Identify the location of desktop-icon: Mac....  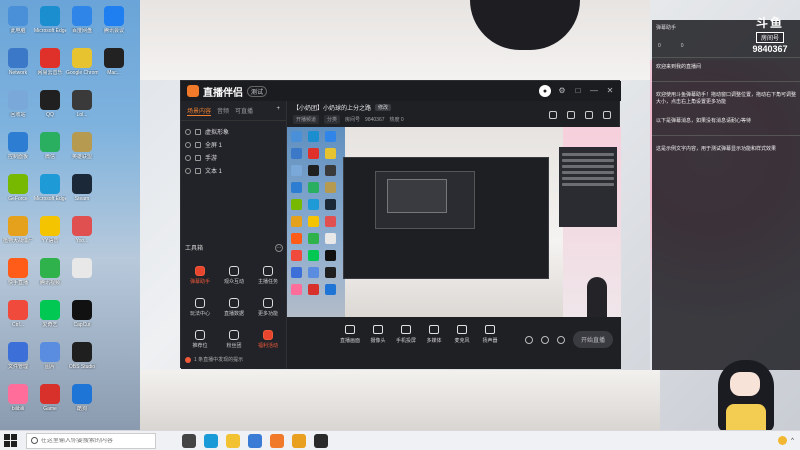
(114, 65).